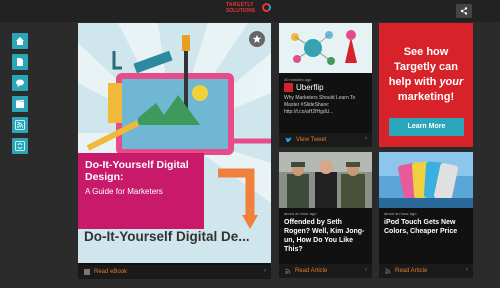  I want to click on share-button, so click(464, 11).